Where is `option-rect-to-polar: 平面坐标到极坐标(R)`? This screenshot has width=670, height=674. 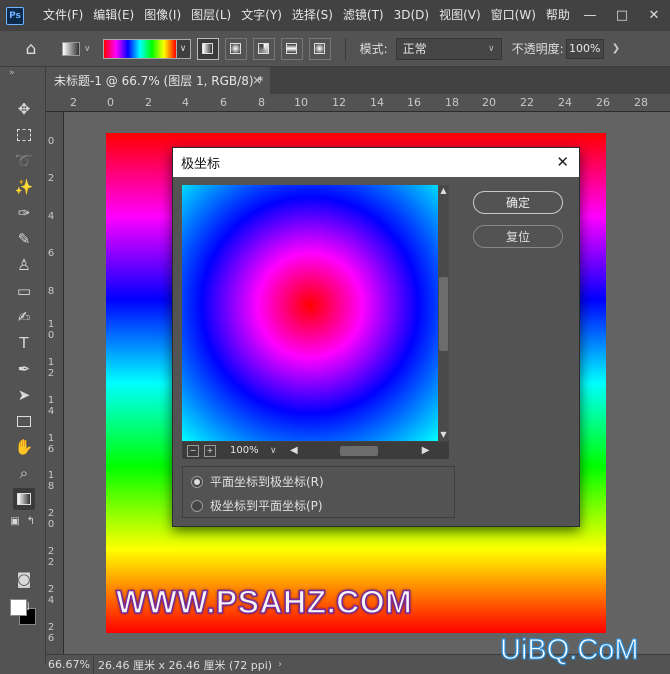
option-rect-to-polar: 平面坐标到极坐标(R) is located at coordinates (257, 481).